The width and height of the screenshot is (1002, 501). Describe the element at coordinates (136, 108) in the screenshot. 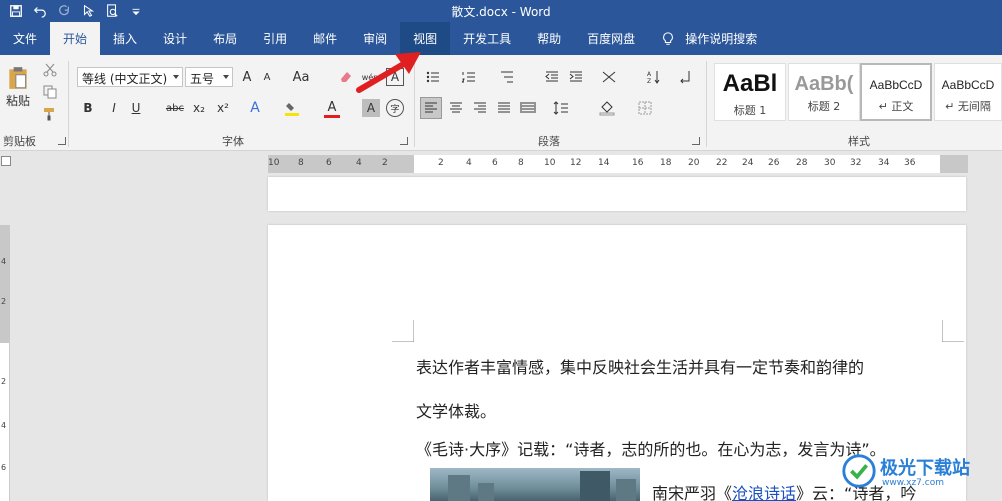

I see `underline-button: U` at that location.